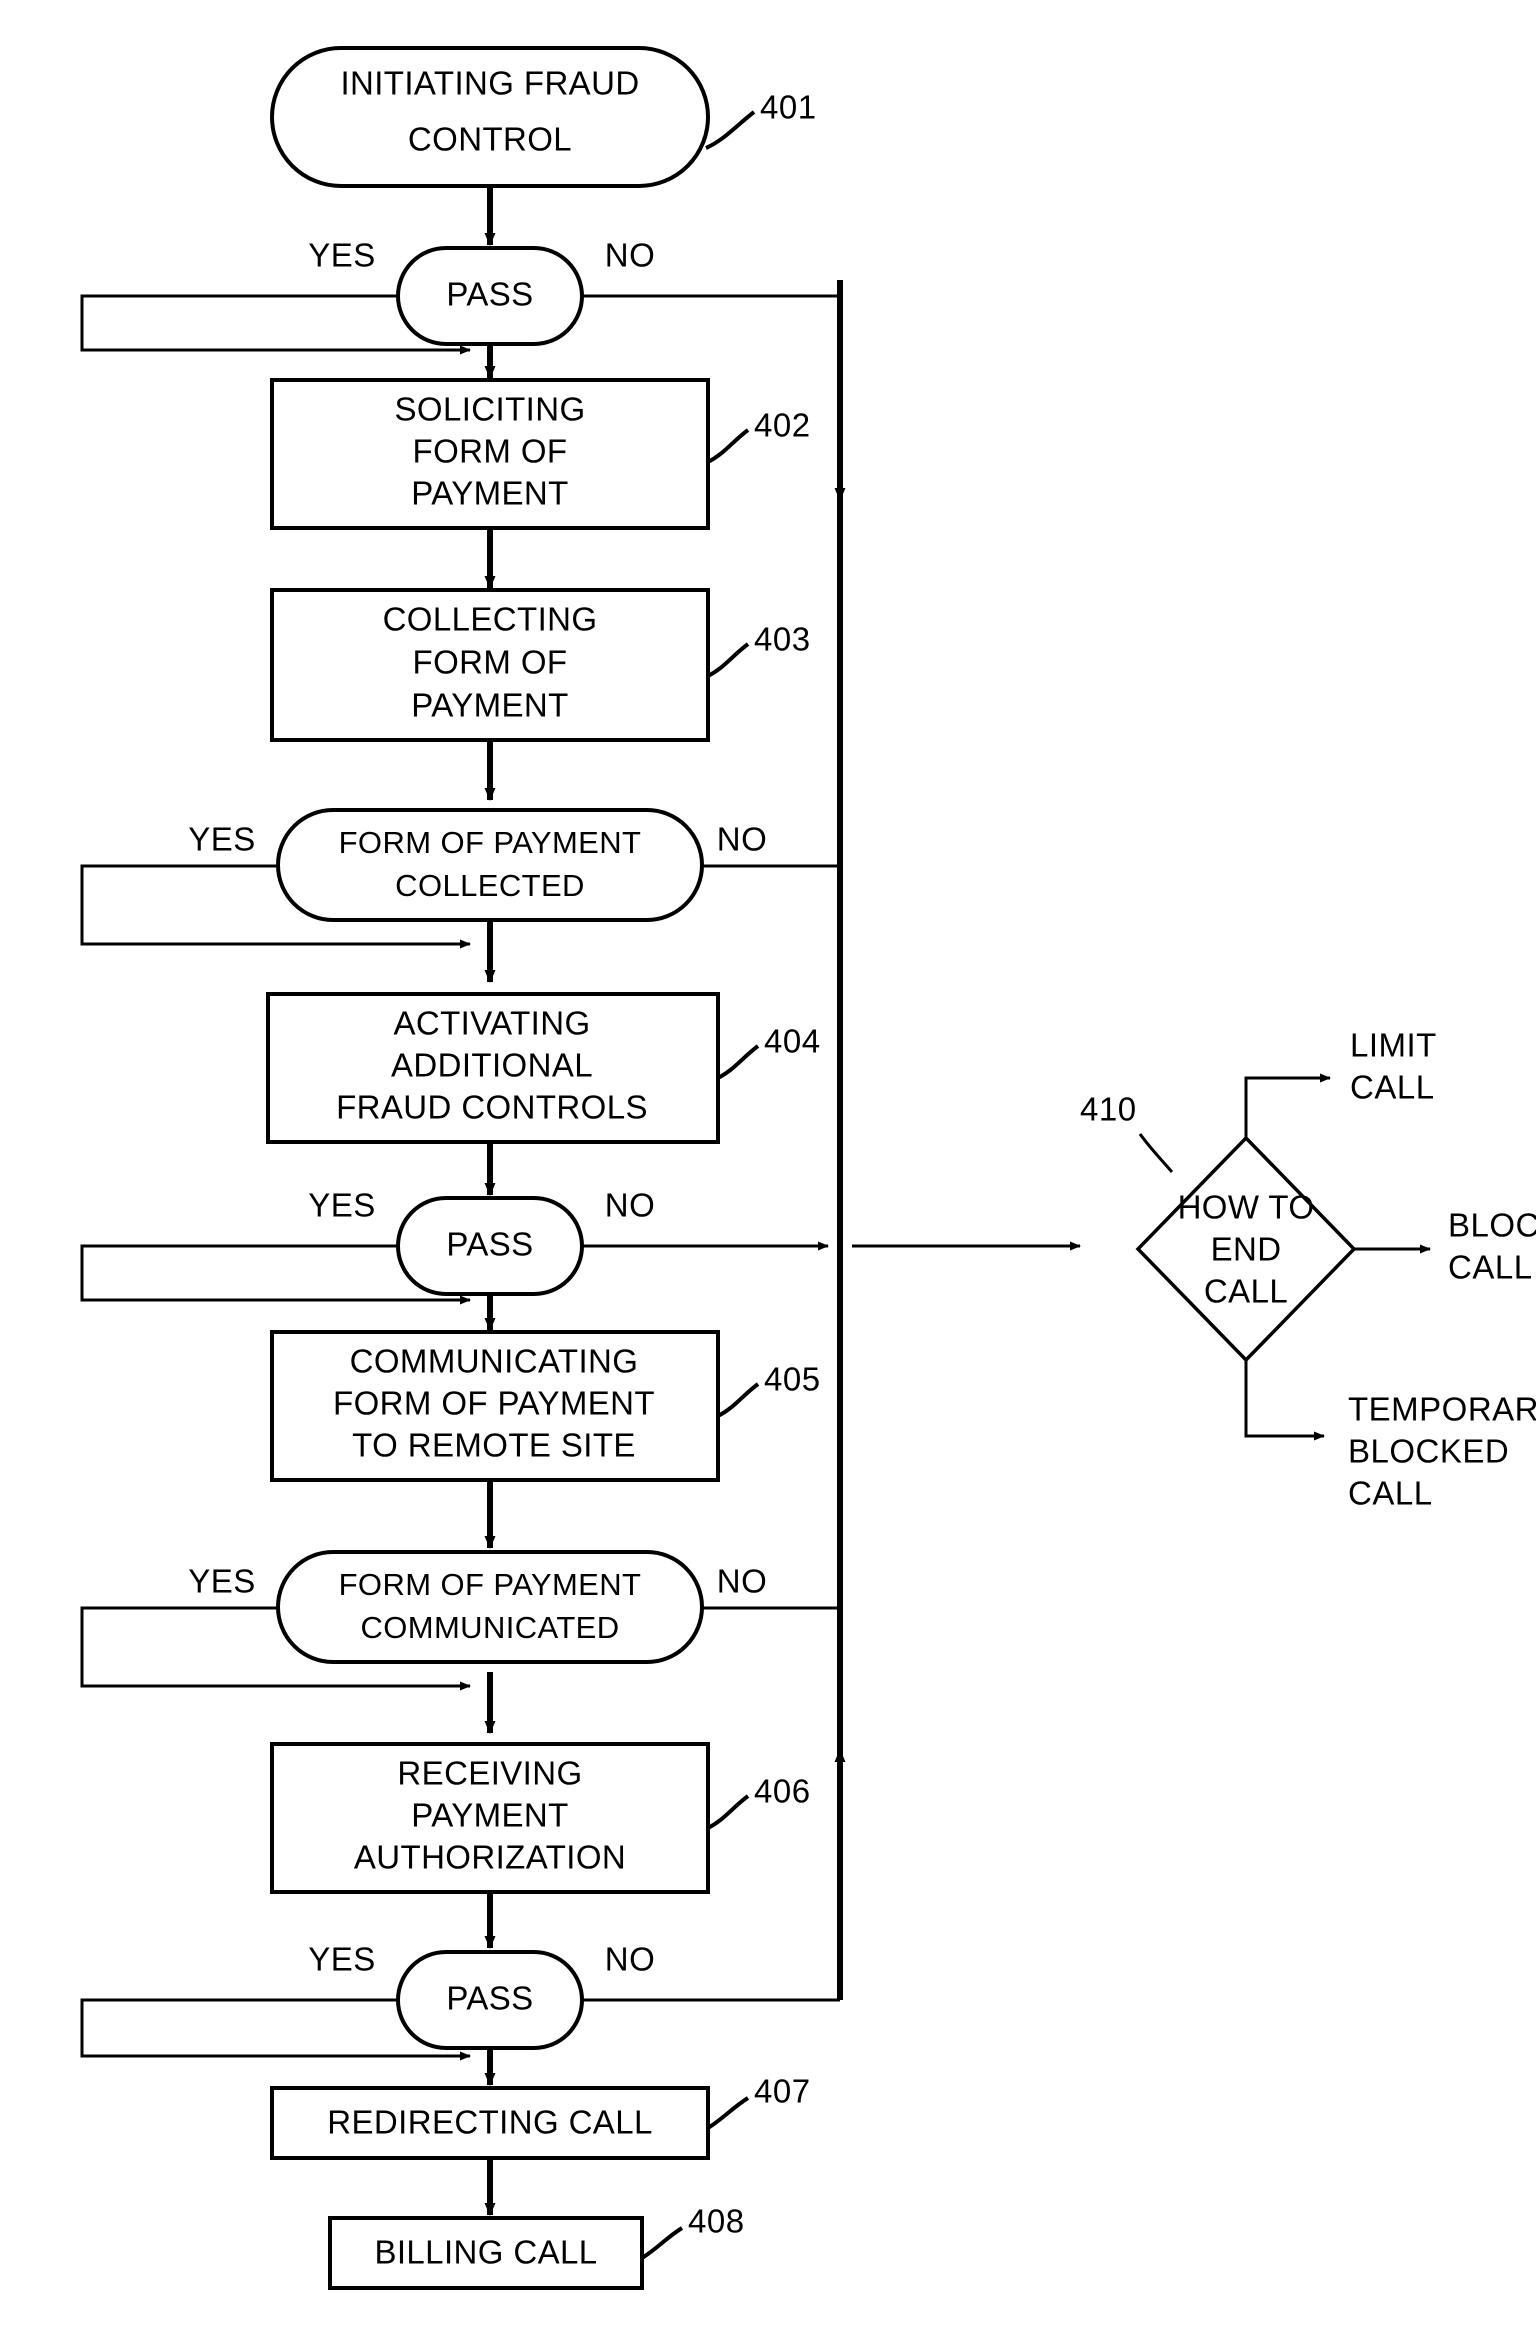  I want to click on decision-4-form-of-payment-communicated: FORM OF PAYMENT COMMUNICATED YES NO, so click(460, 1620).